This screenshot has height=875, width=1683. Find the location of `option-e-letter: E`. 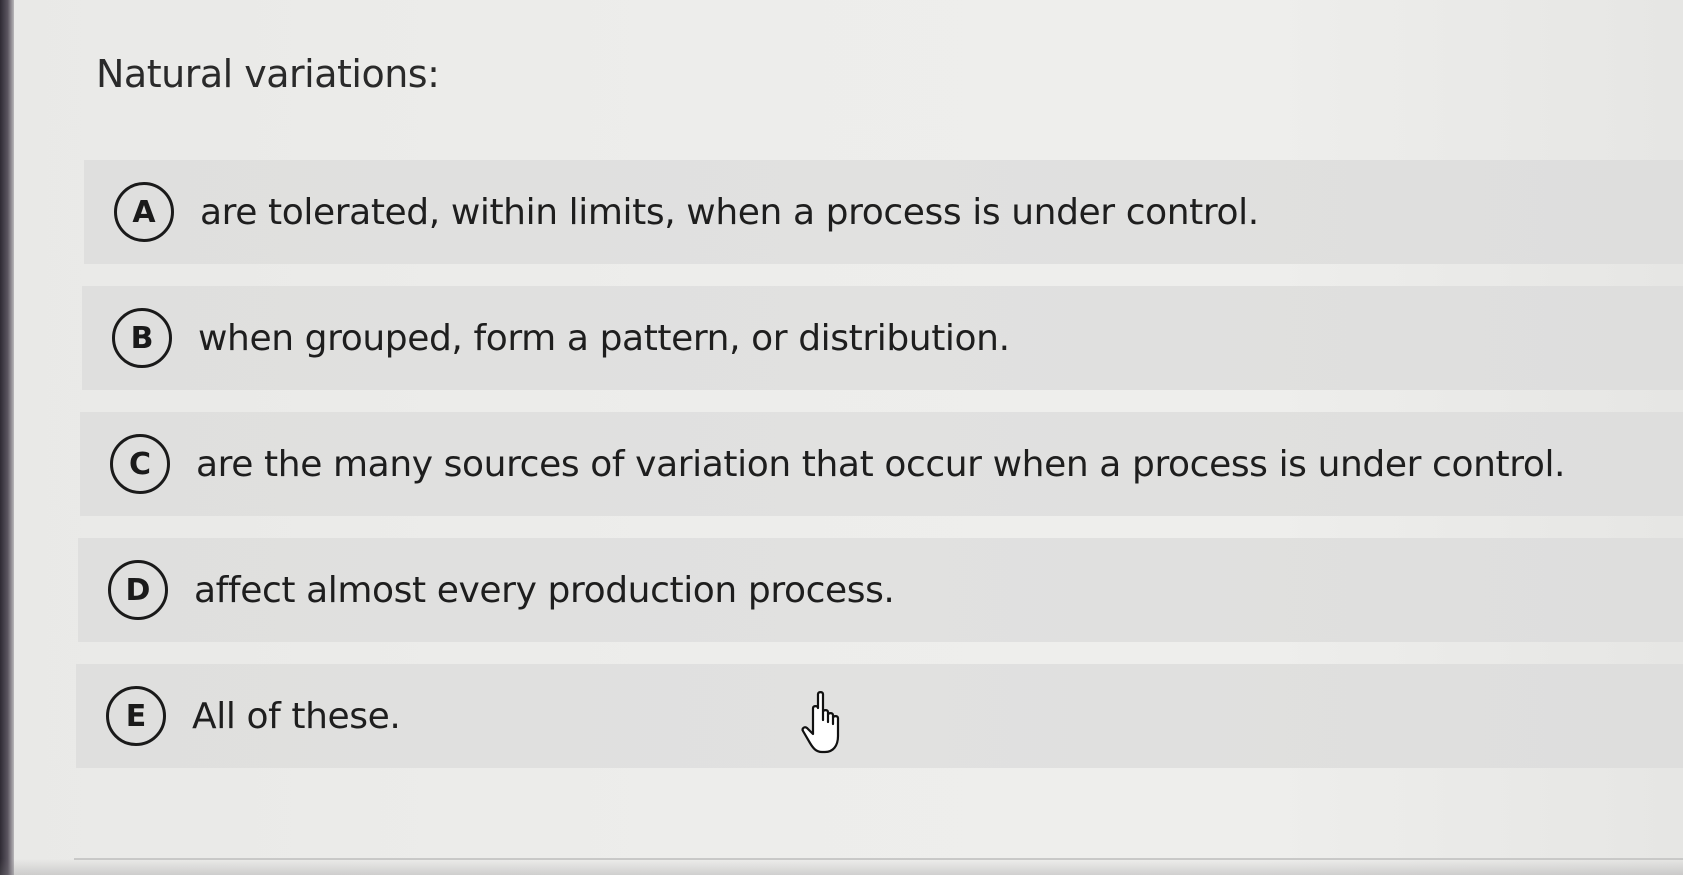

option-e-letter: E is located at coordinates (136, 716).